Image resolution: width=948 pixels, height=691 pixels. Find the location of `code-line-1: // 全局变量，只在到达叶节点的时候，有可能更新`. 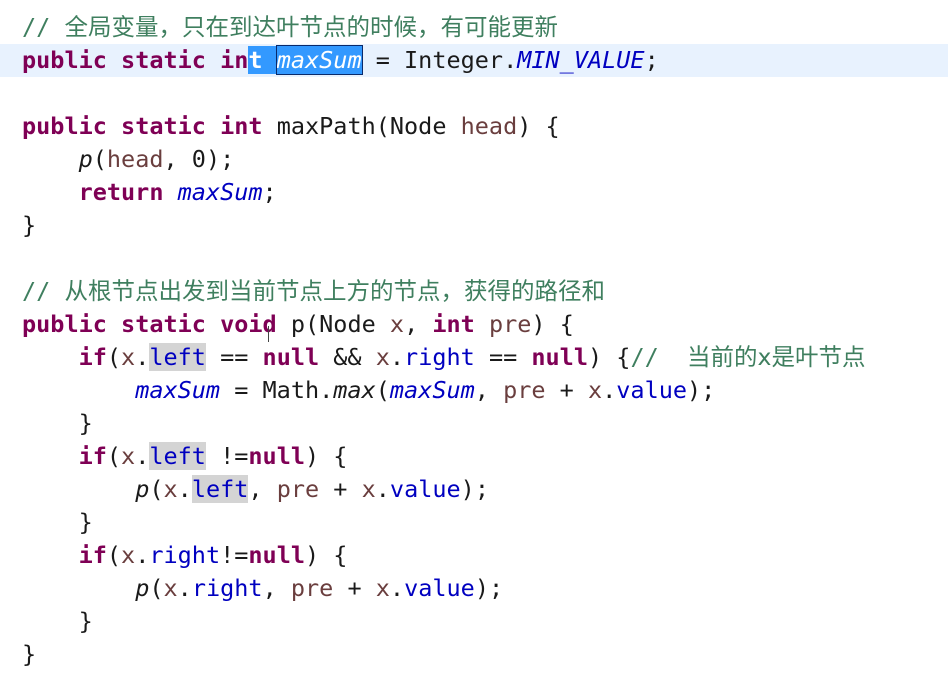

code-line-1: // 全局变量，只在到达叶节点的时候，有可能更新 is located at coordinates (290, 27).